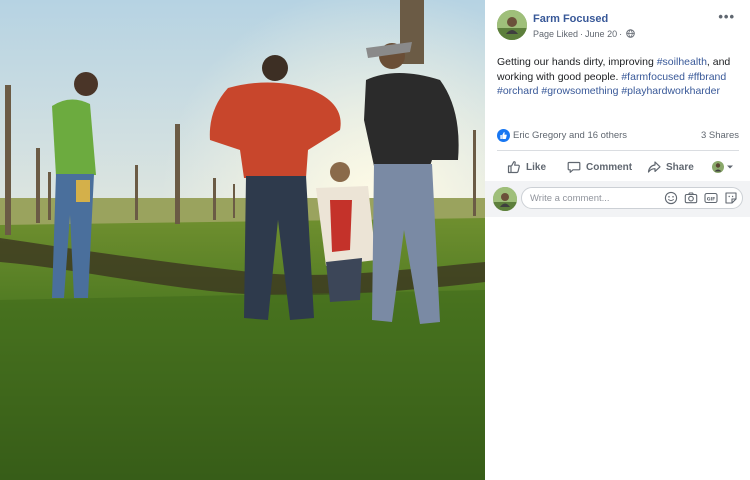  I want to click on reaction-picker-button, so click(725, 167).